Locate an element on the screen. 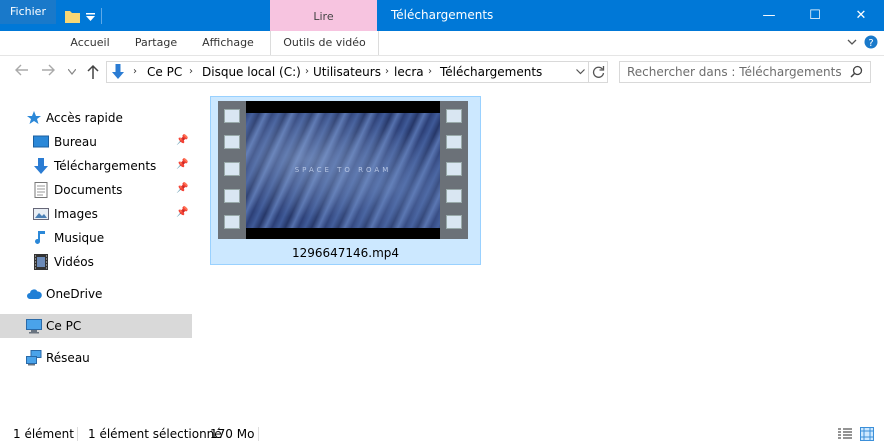 The height and width of the screenshot is (446, 884). nav-label: Accès rapide is located at coordinates (84, 118).